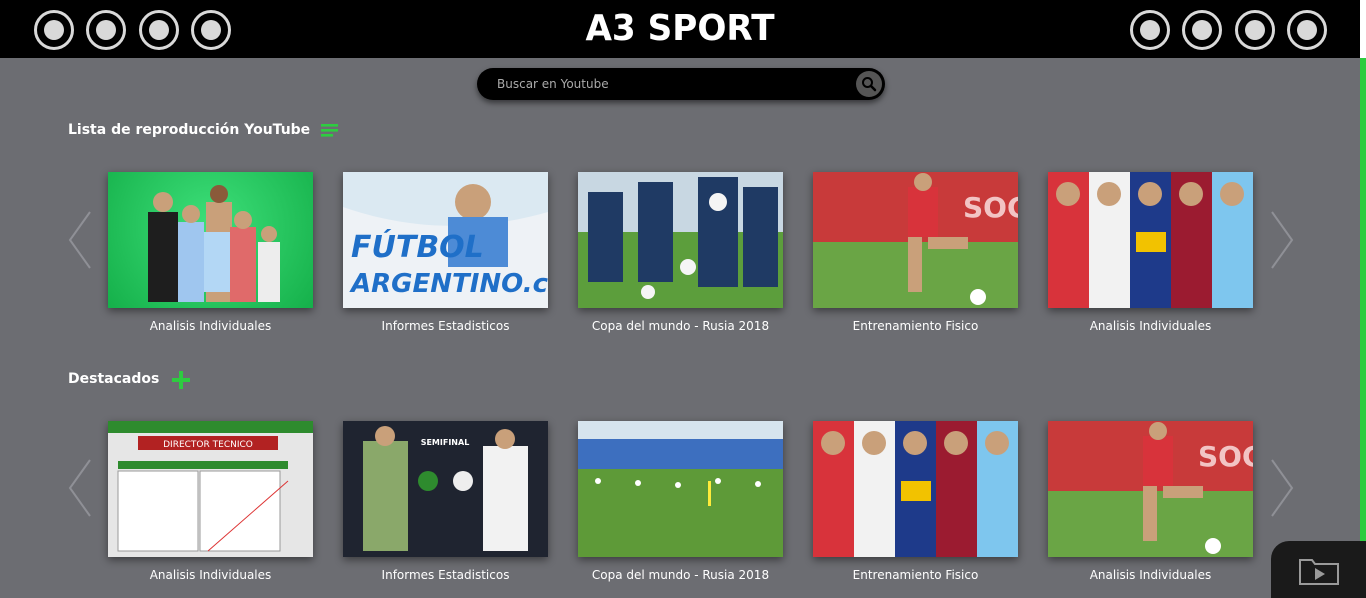 The height and width of the screenshot is (598, 1366). I want to click on players-image, so click(214, 243).